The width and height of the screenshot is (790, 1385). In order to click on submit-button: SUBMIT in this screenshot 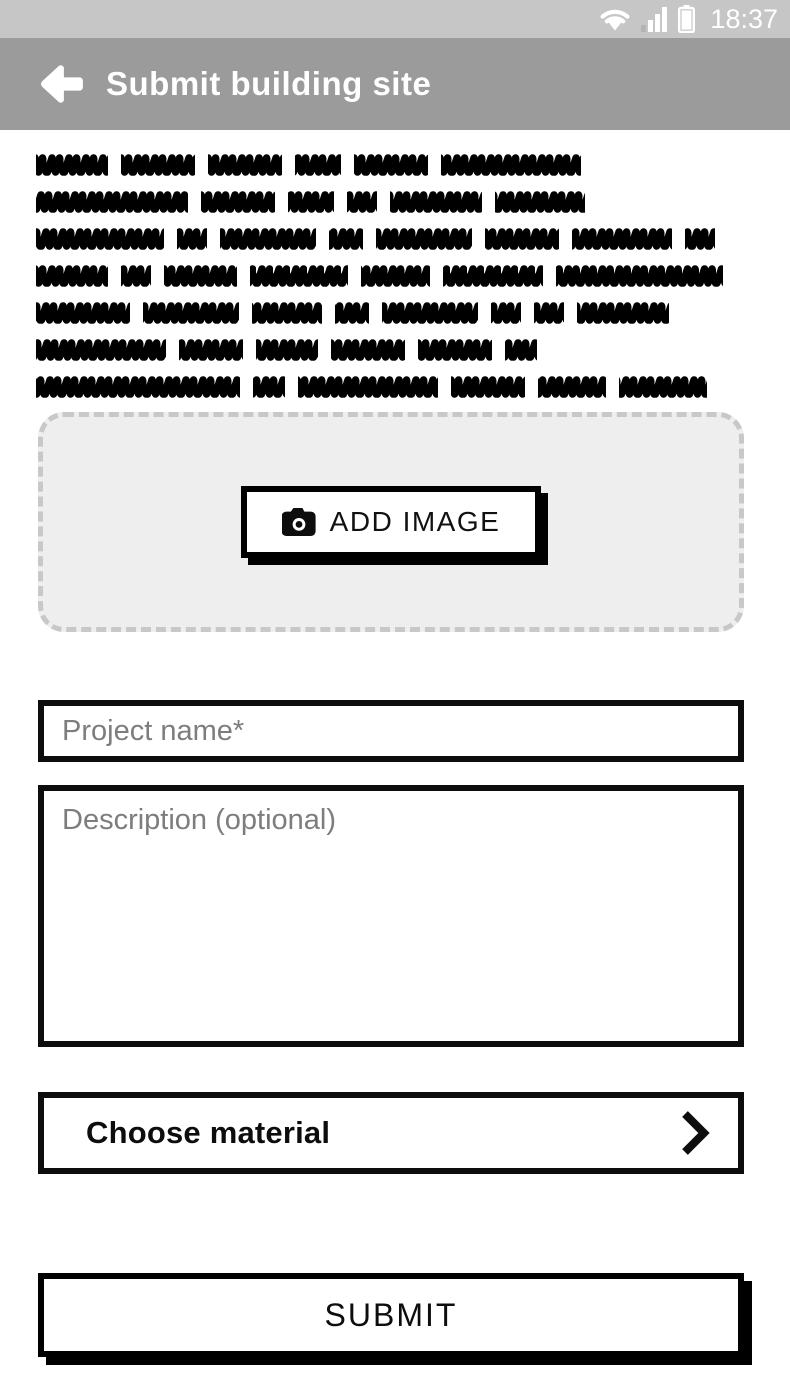, I will do `click(391, 1315)`.